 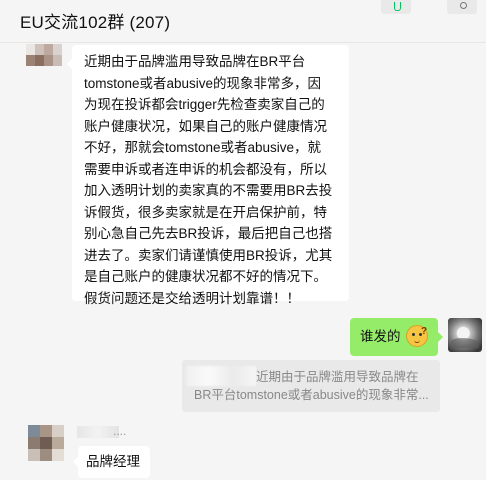 What do you see at coordinates (462, 7) in the screenshot?
I see `more-icon` at bounding box center [462, 7].